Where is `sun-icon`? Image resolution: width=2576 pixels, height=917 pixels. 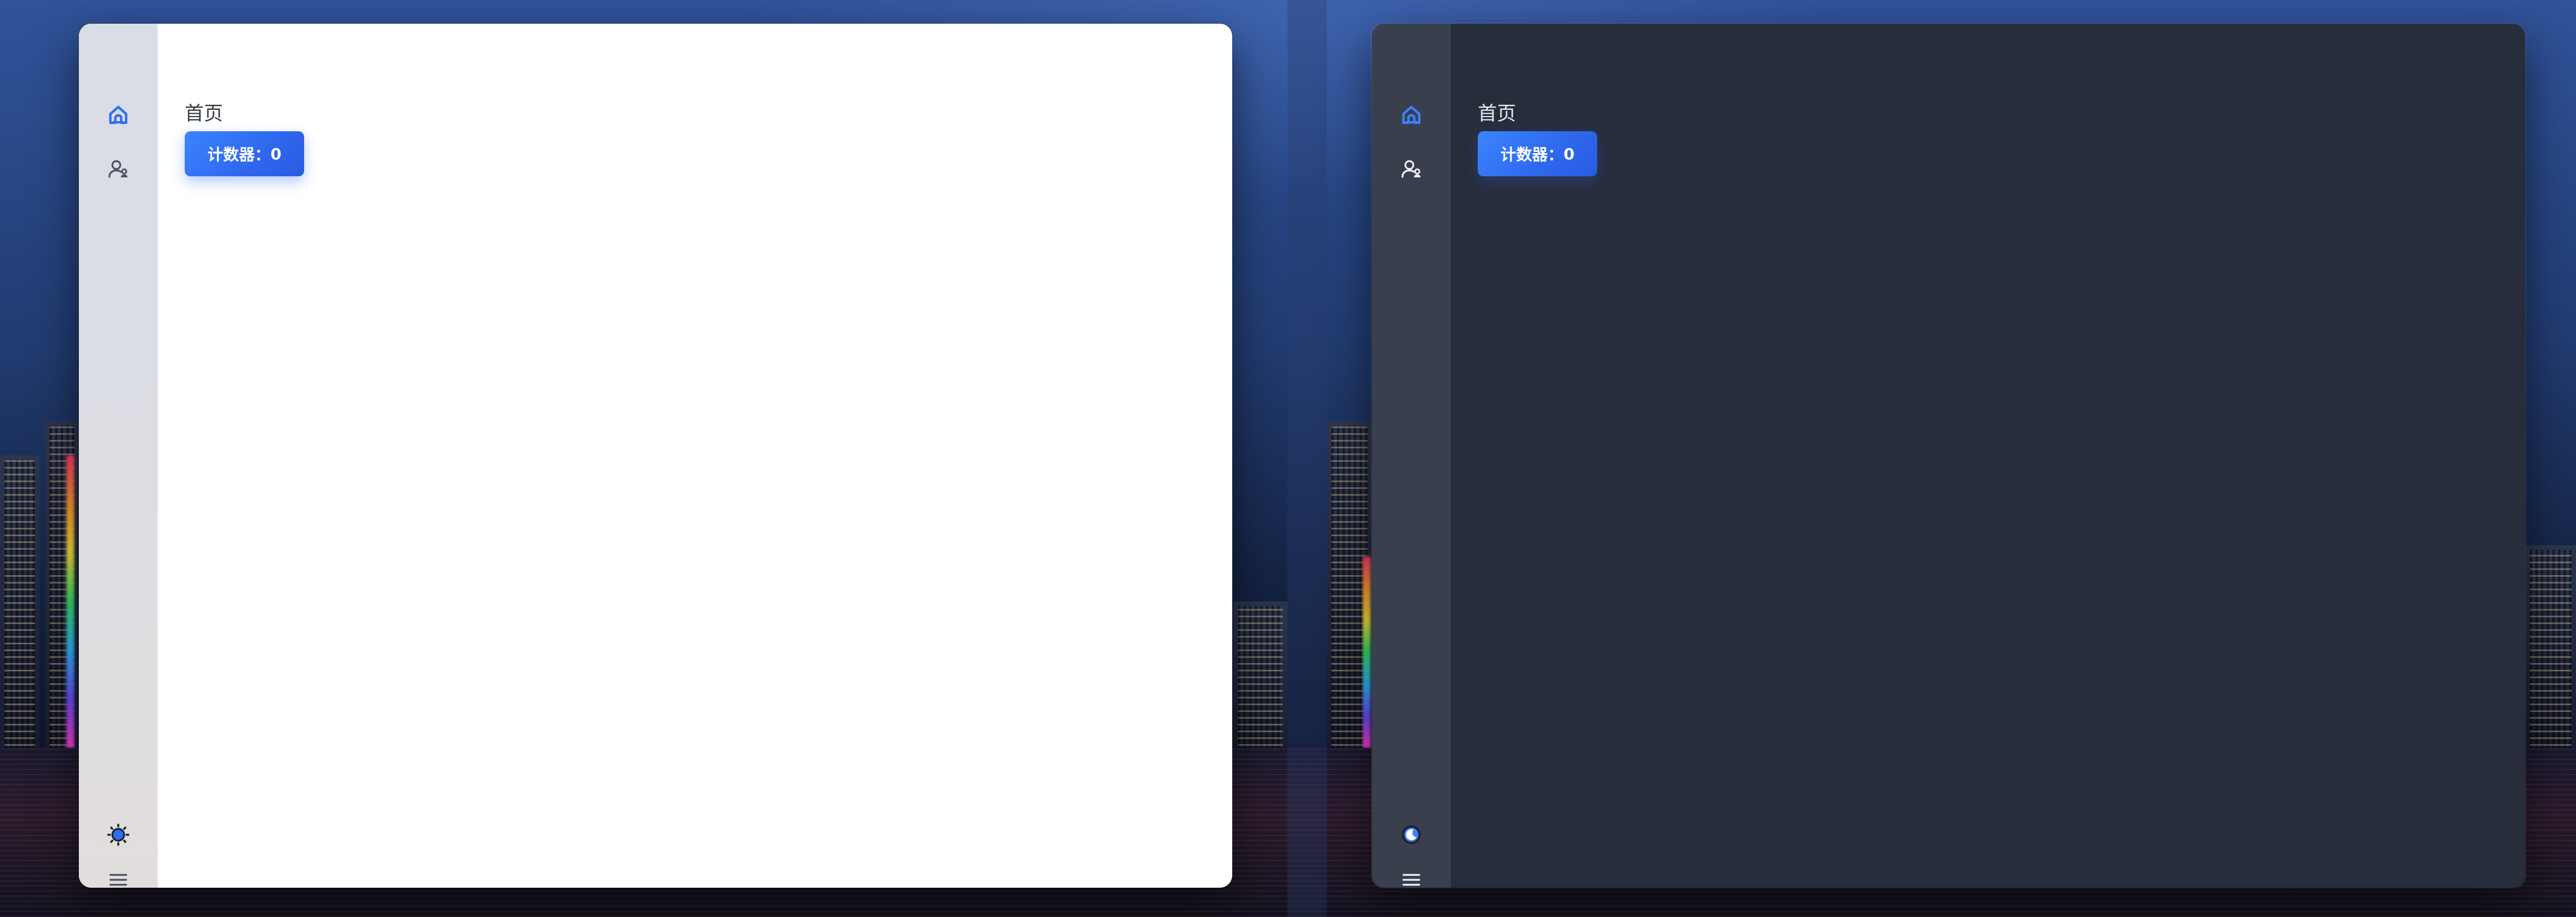
sun-icon is located at coordinates (118, 834).